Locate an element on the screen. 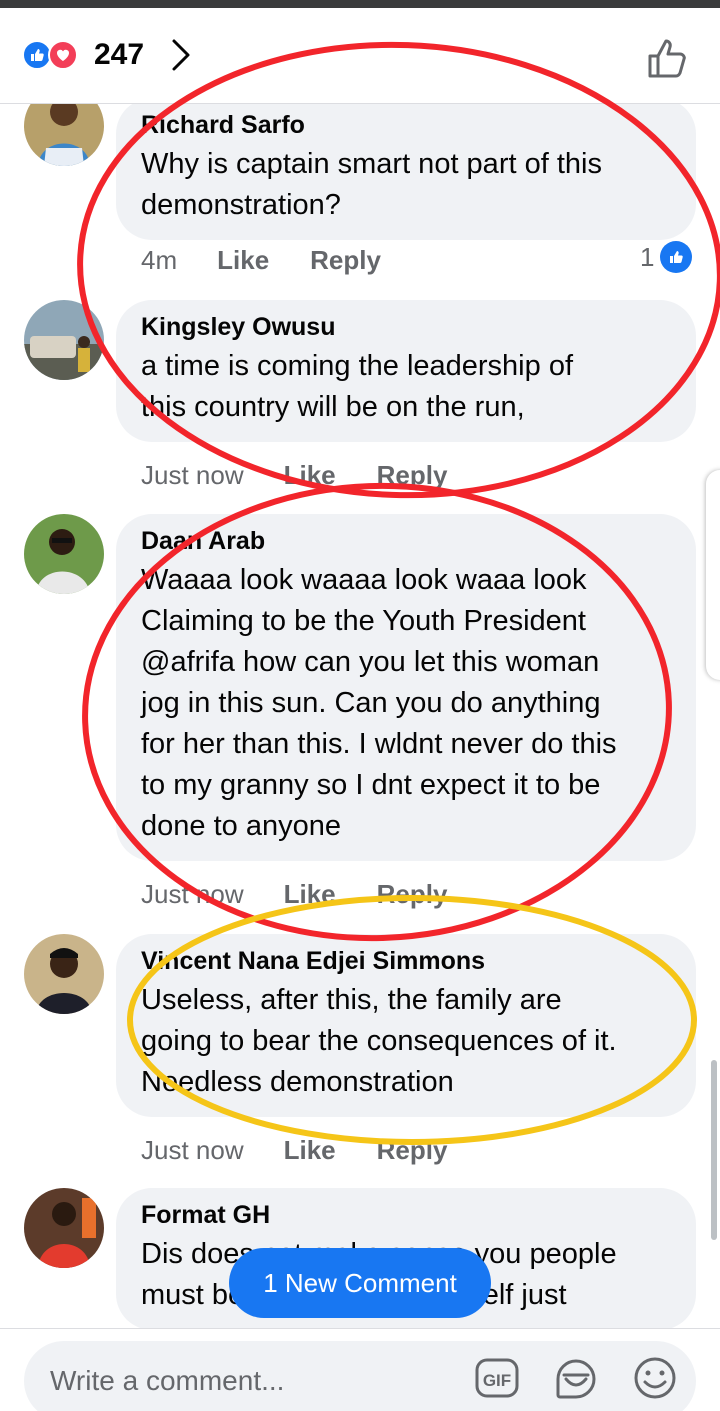  thumbs-up-outline-icon is located at coordinates (667, 59).